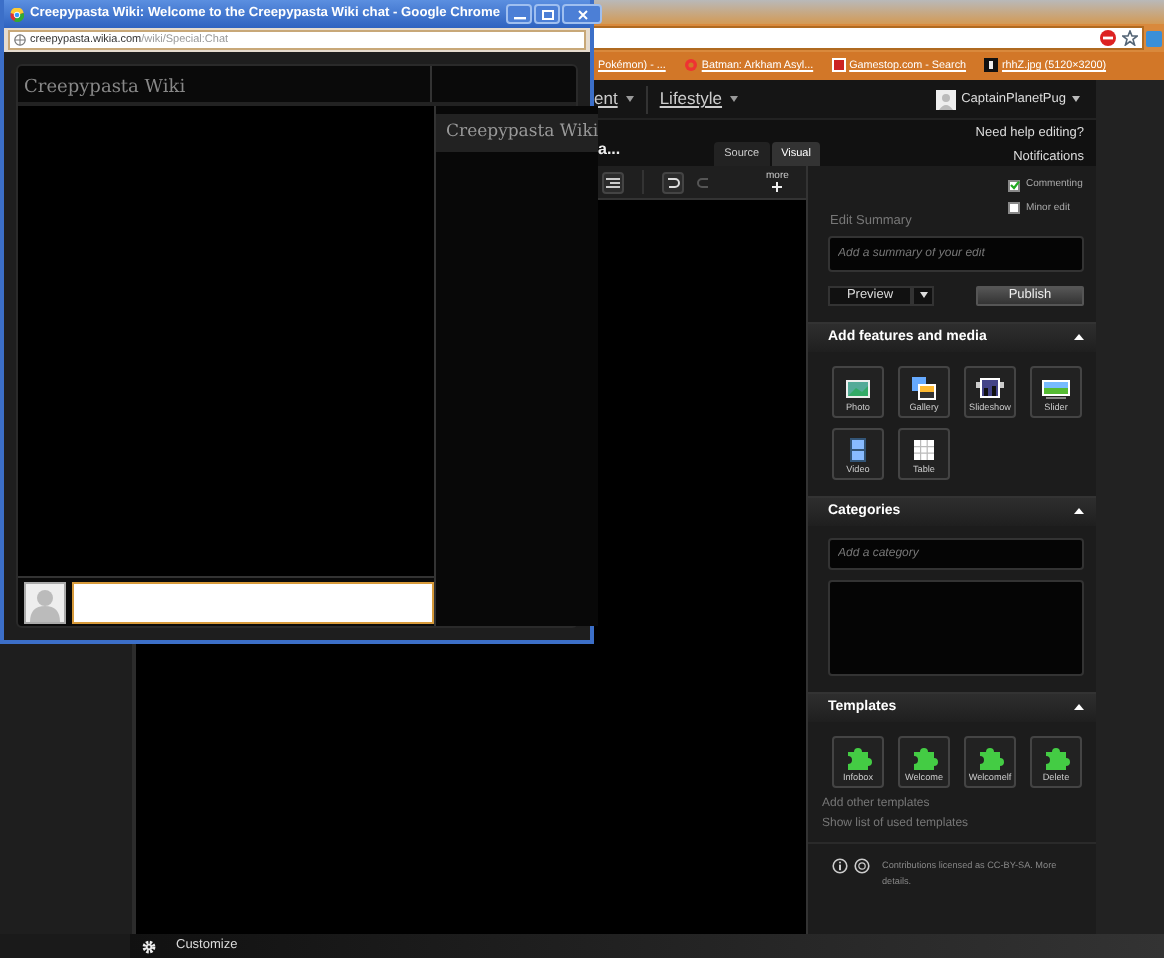 Image resolution: width=1164 pixels, height=958 pixels. What do you see at coordinates (519, 14) in the screenshot?
I see `minimize-button` at bounding box center [519, 14].